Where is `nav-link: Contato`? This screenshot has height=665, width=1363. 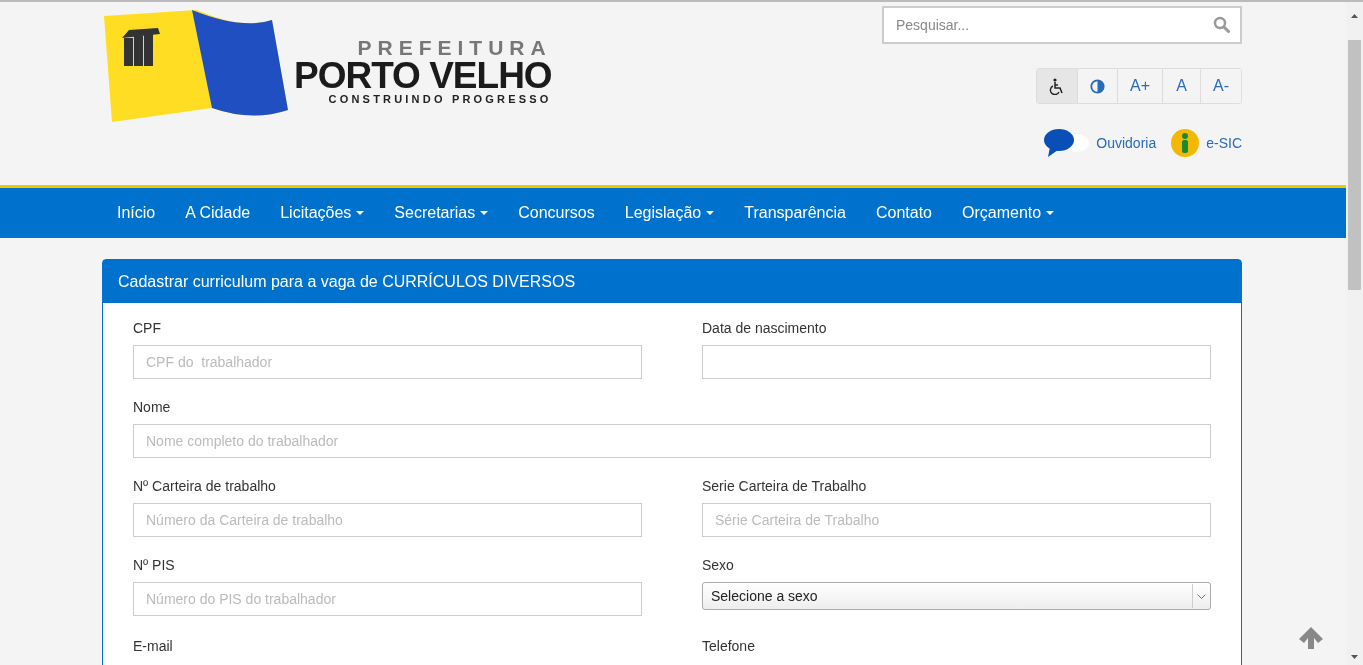 nav-link: Contato is located at coordinates (903, 213).